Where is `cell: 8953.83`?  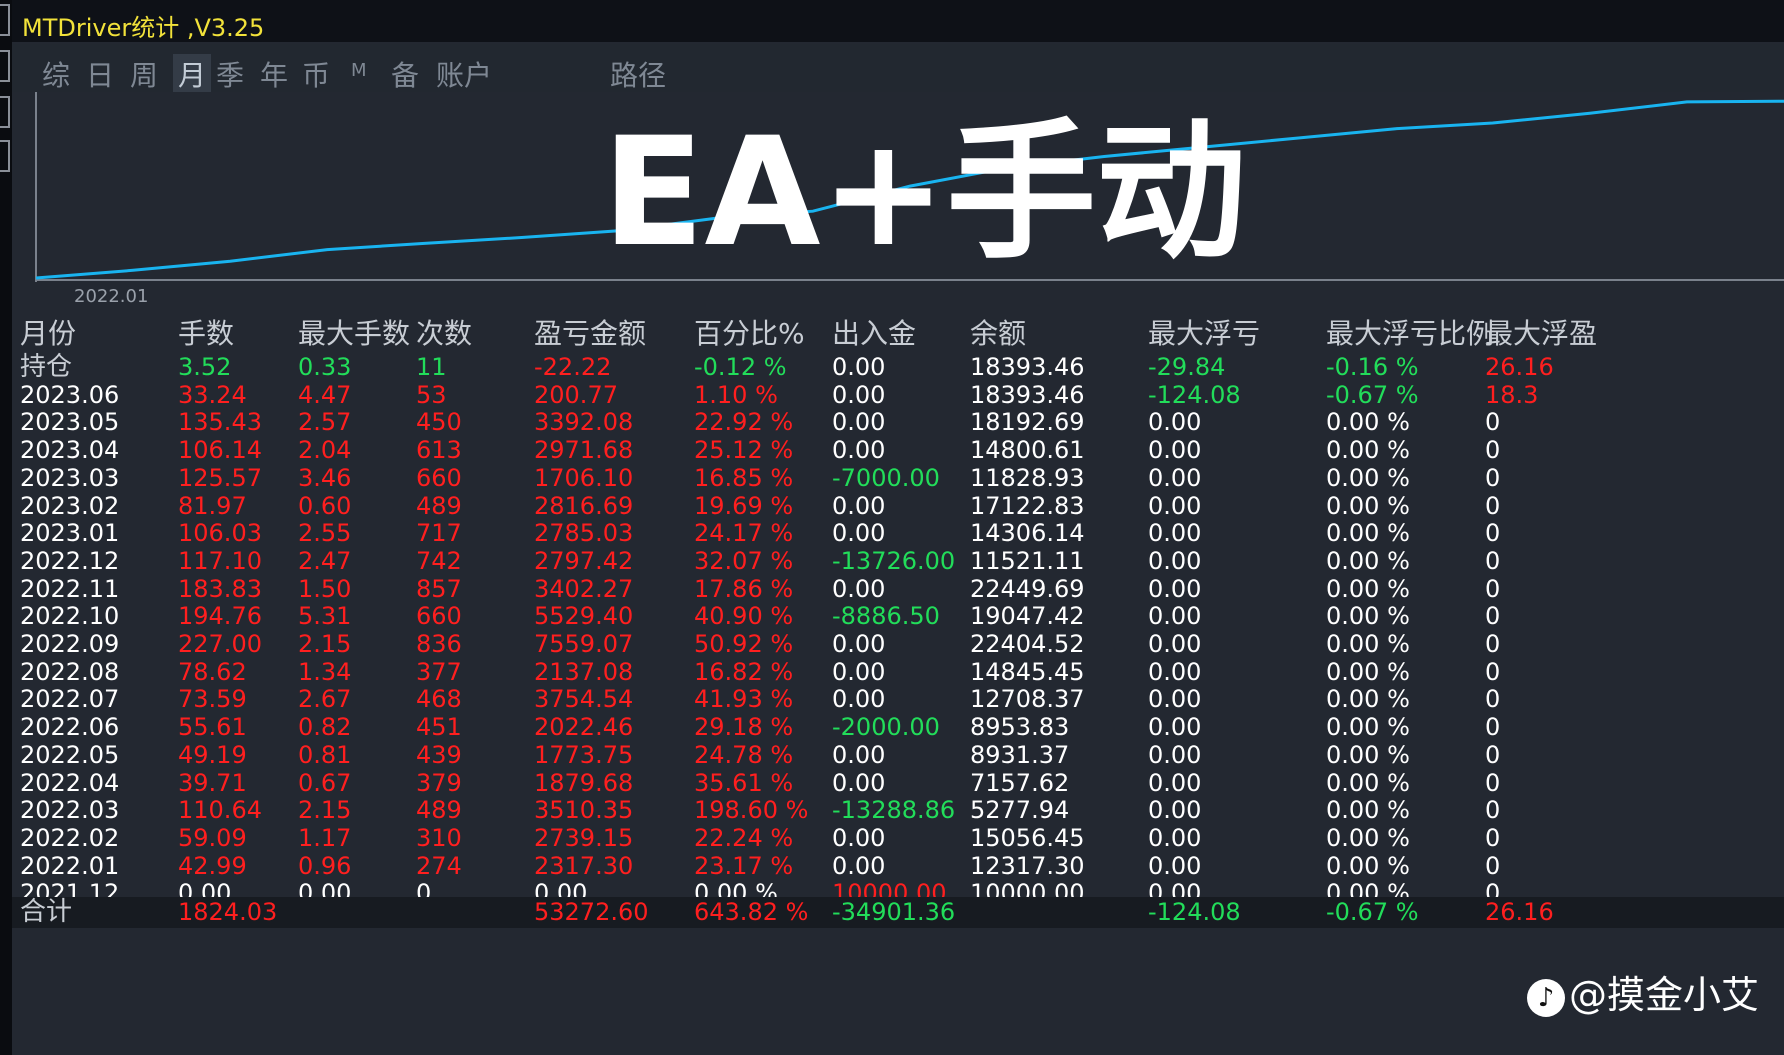
cell: 8953.83 is located at coordinates (1020, 727).